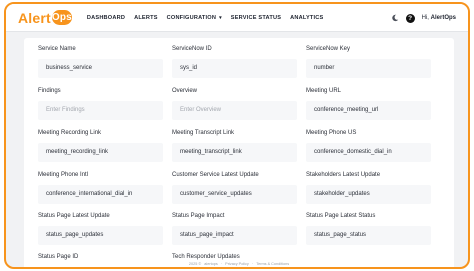  I want to click on greeting-prefix: Hi,, so click(425, 18).